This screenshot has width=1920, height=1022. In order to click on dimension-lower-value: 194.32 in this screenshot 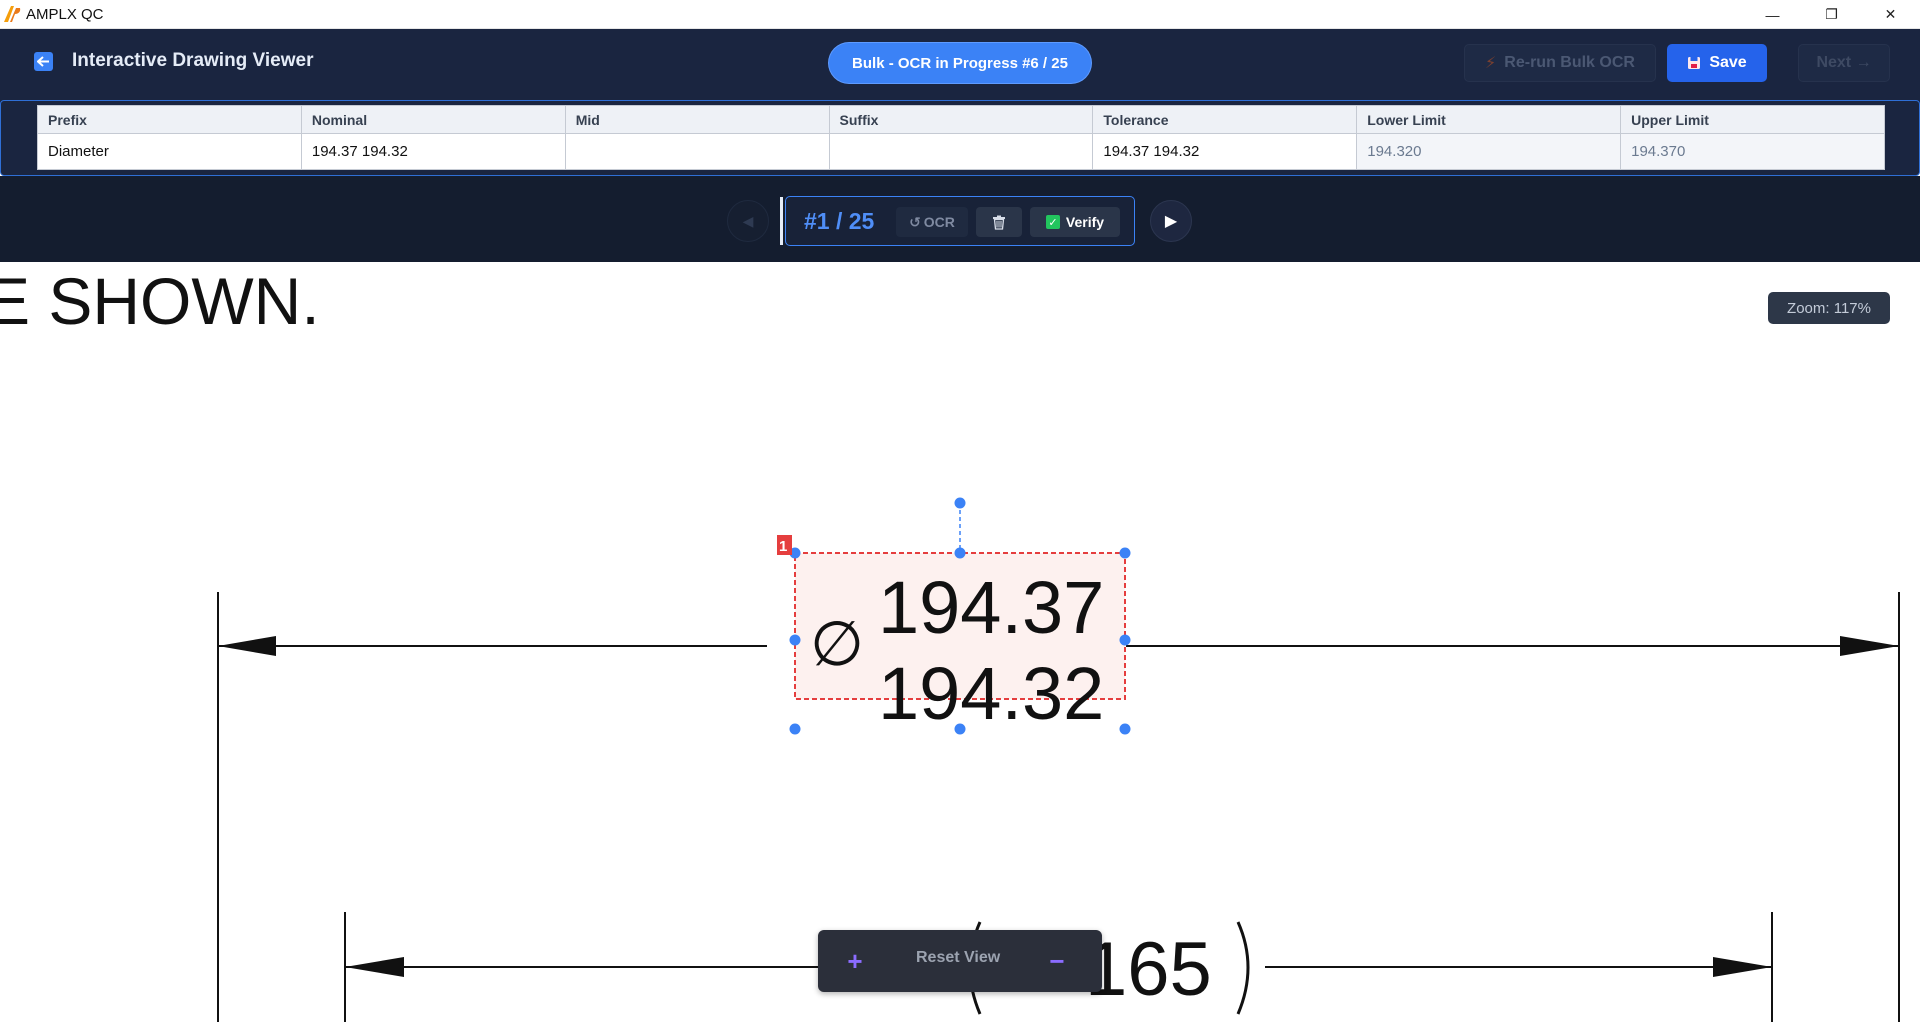, I will do `click(991, 693)`.